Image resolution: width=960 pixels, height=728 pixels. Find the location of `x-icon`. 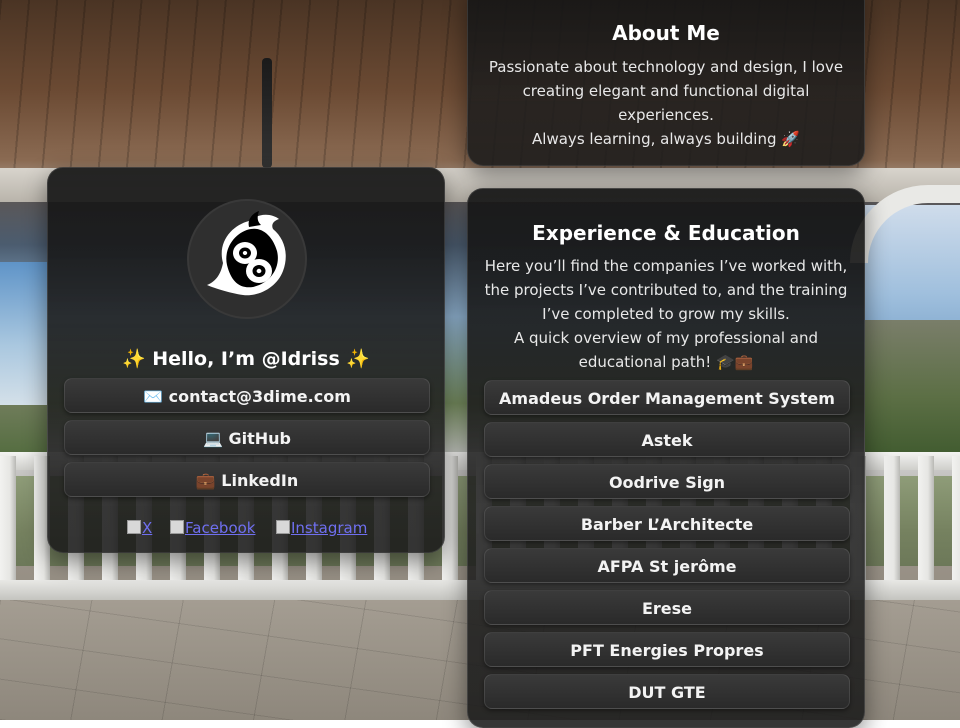

x-icon is located at coordinates (134, 527).